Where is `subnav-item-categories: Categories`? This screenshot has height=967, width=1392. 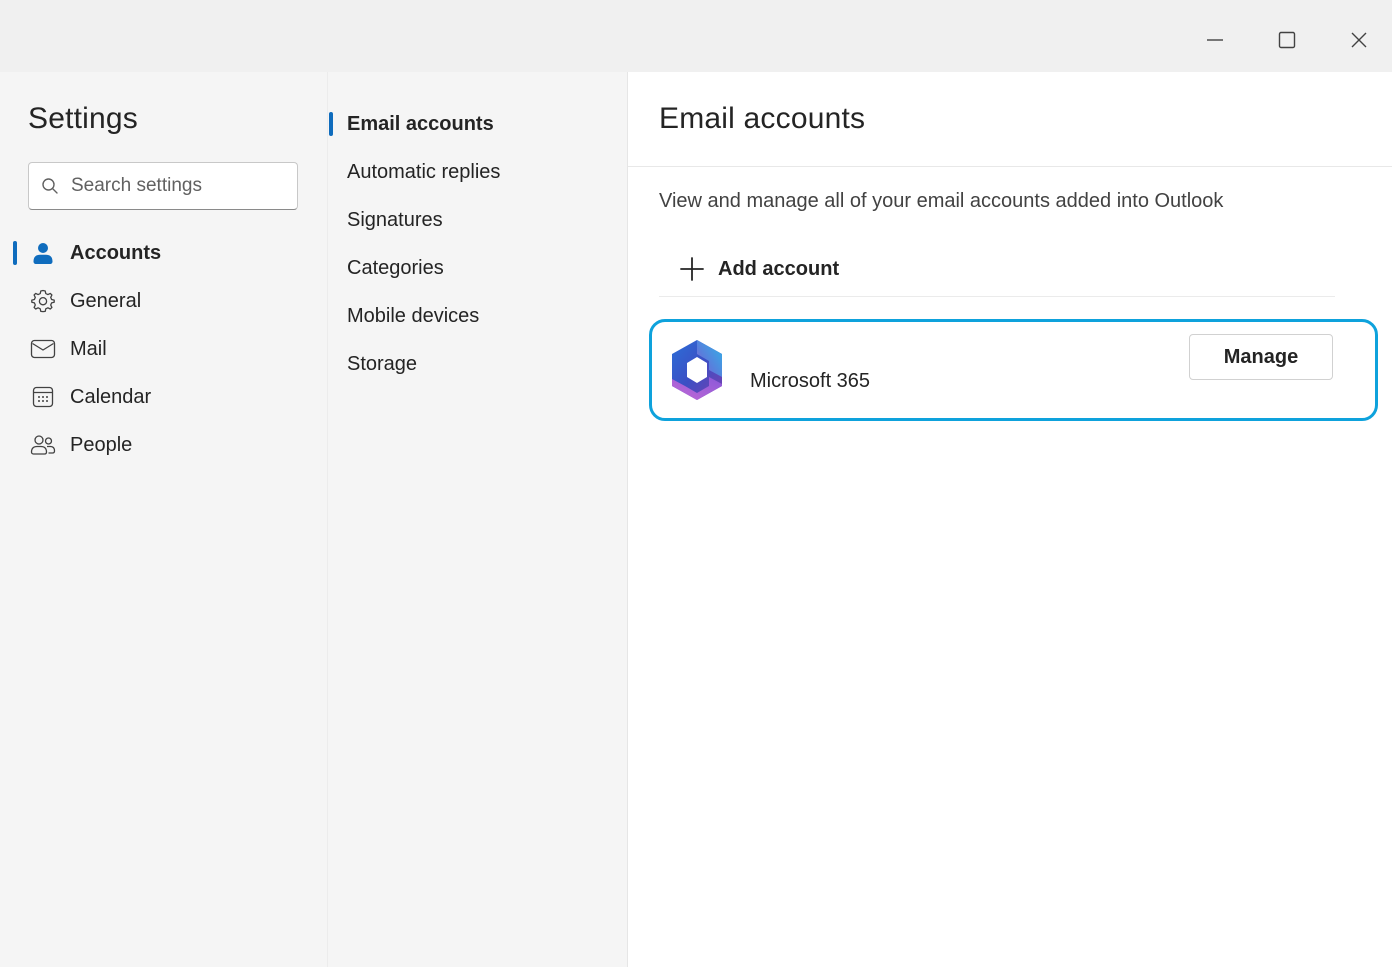 subnav-item-categories: Categories is located at coordinates (478, 268).